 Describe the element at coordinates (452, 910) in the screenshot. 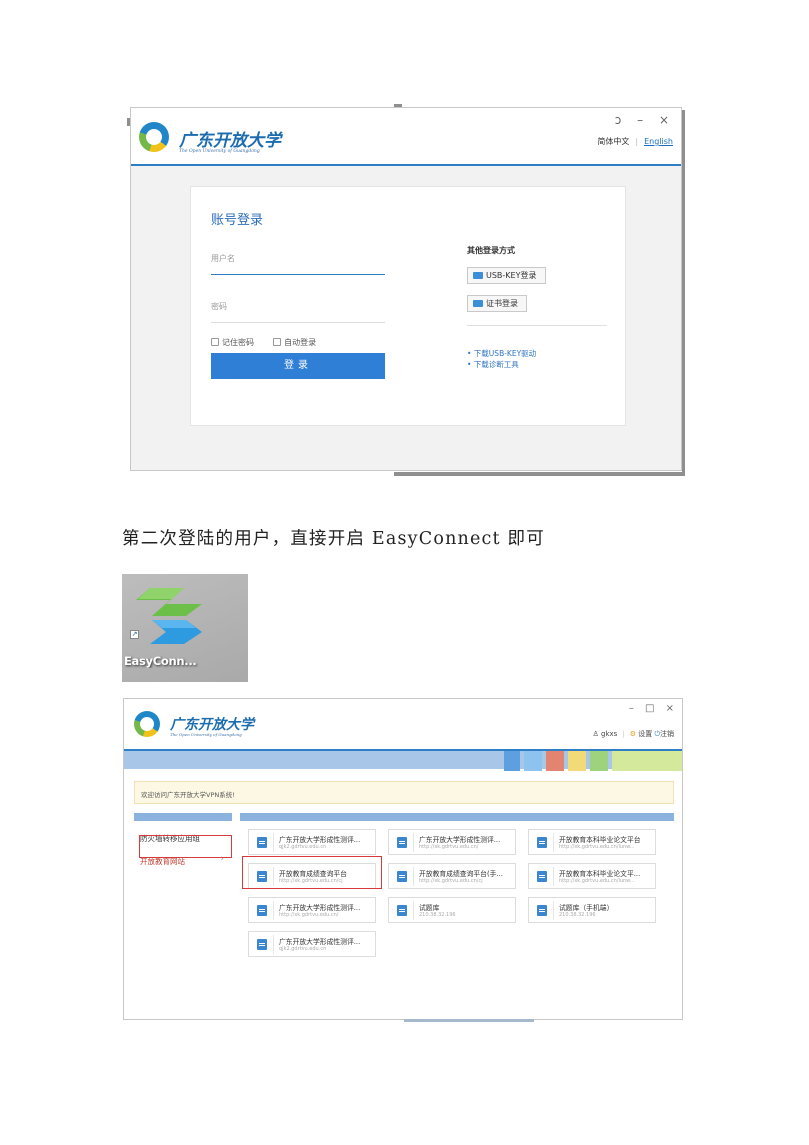

I see `resource-tile: 试题库 210.38.32.196` at that location.